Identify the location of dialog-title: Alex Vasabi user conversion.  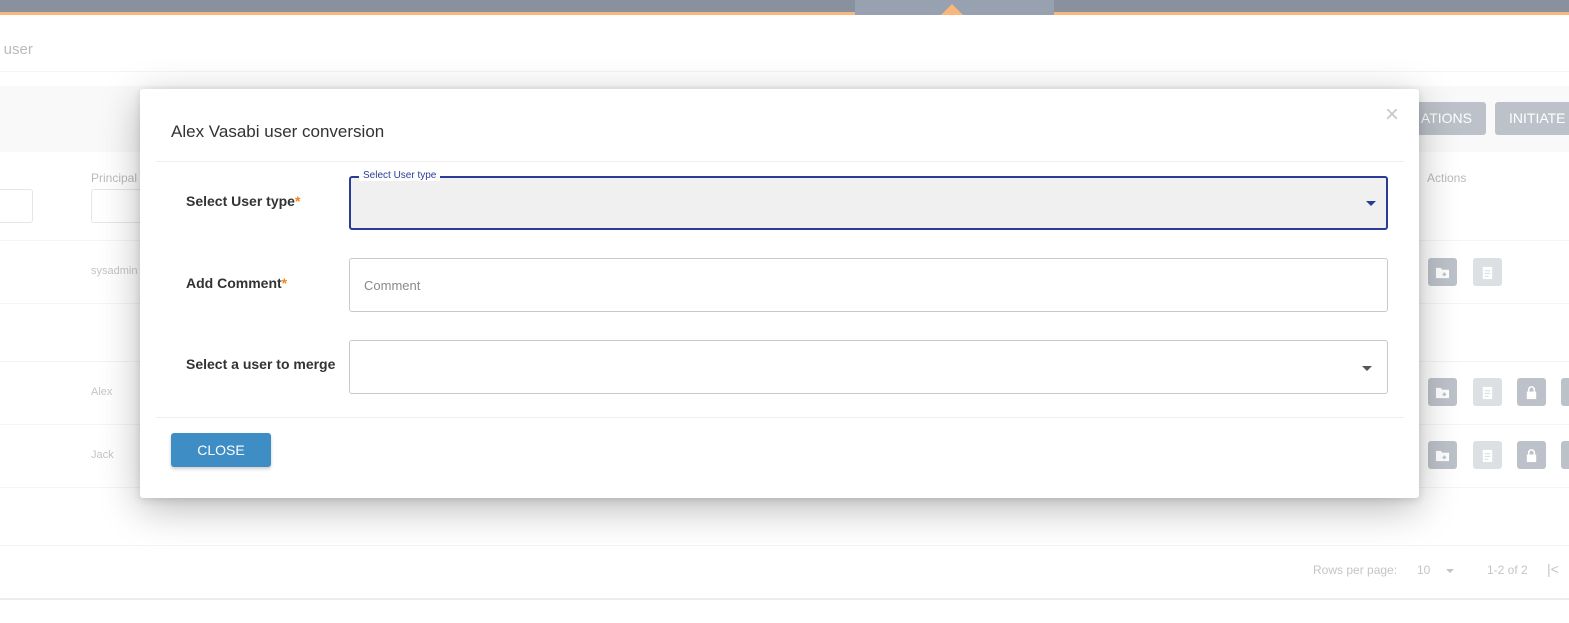
(278, 131).